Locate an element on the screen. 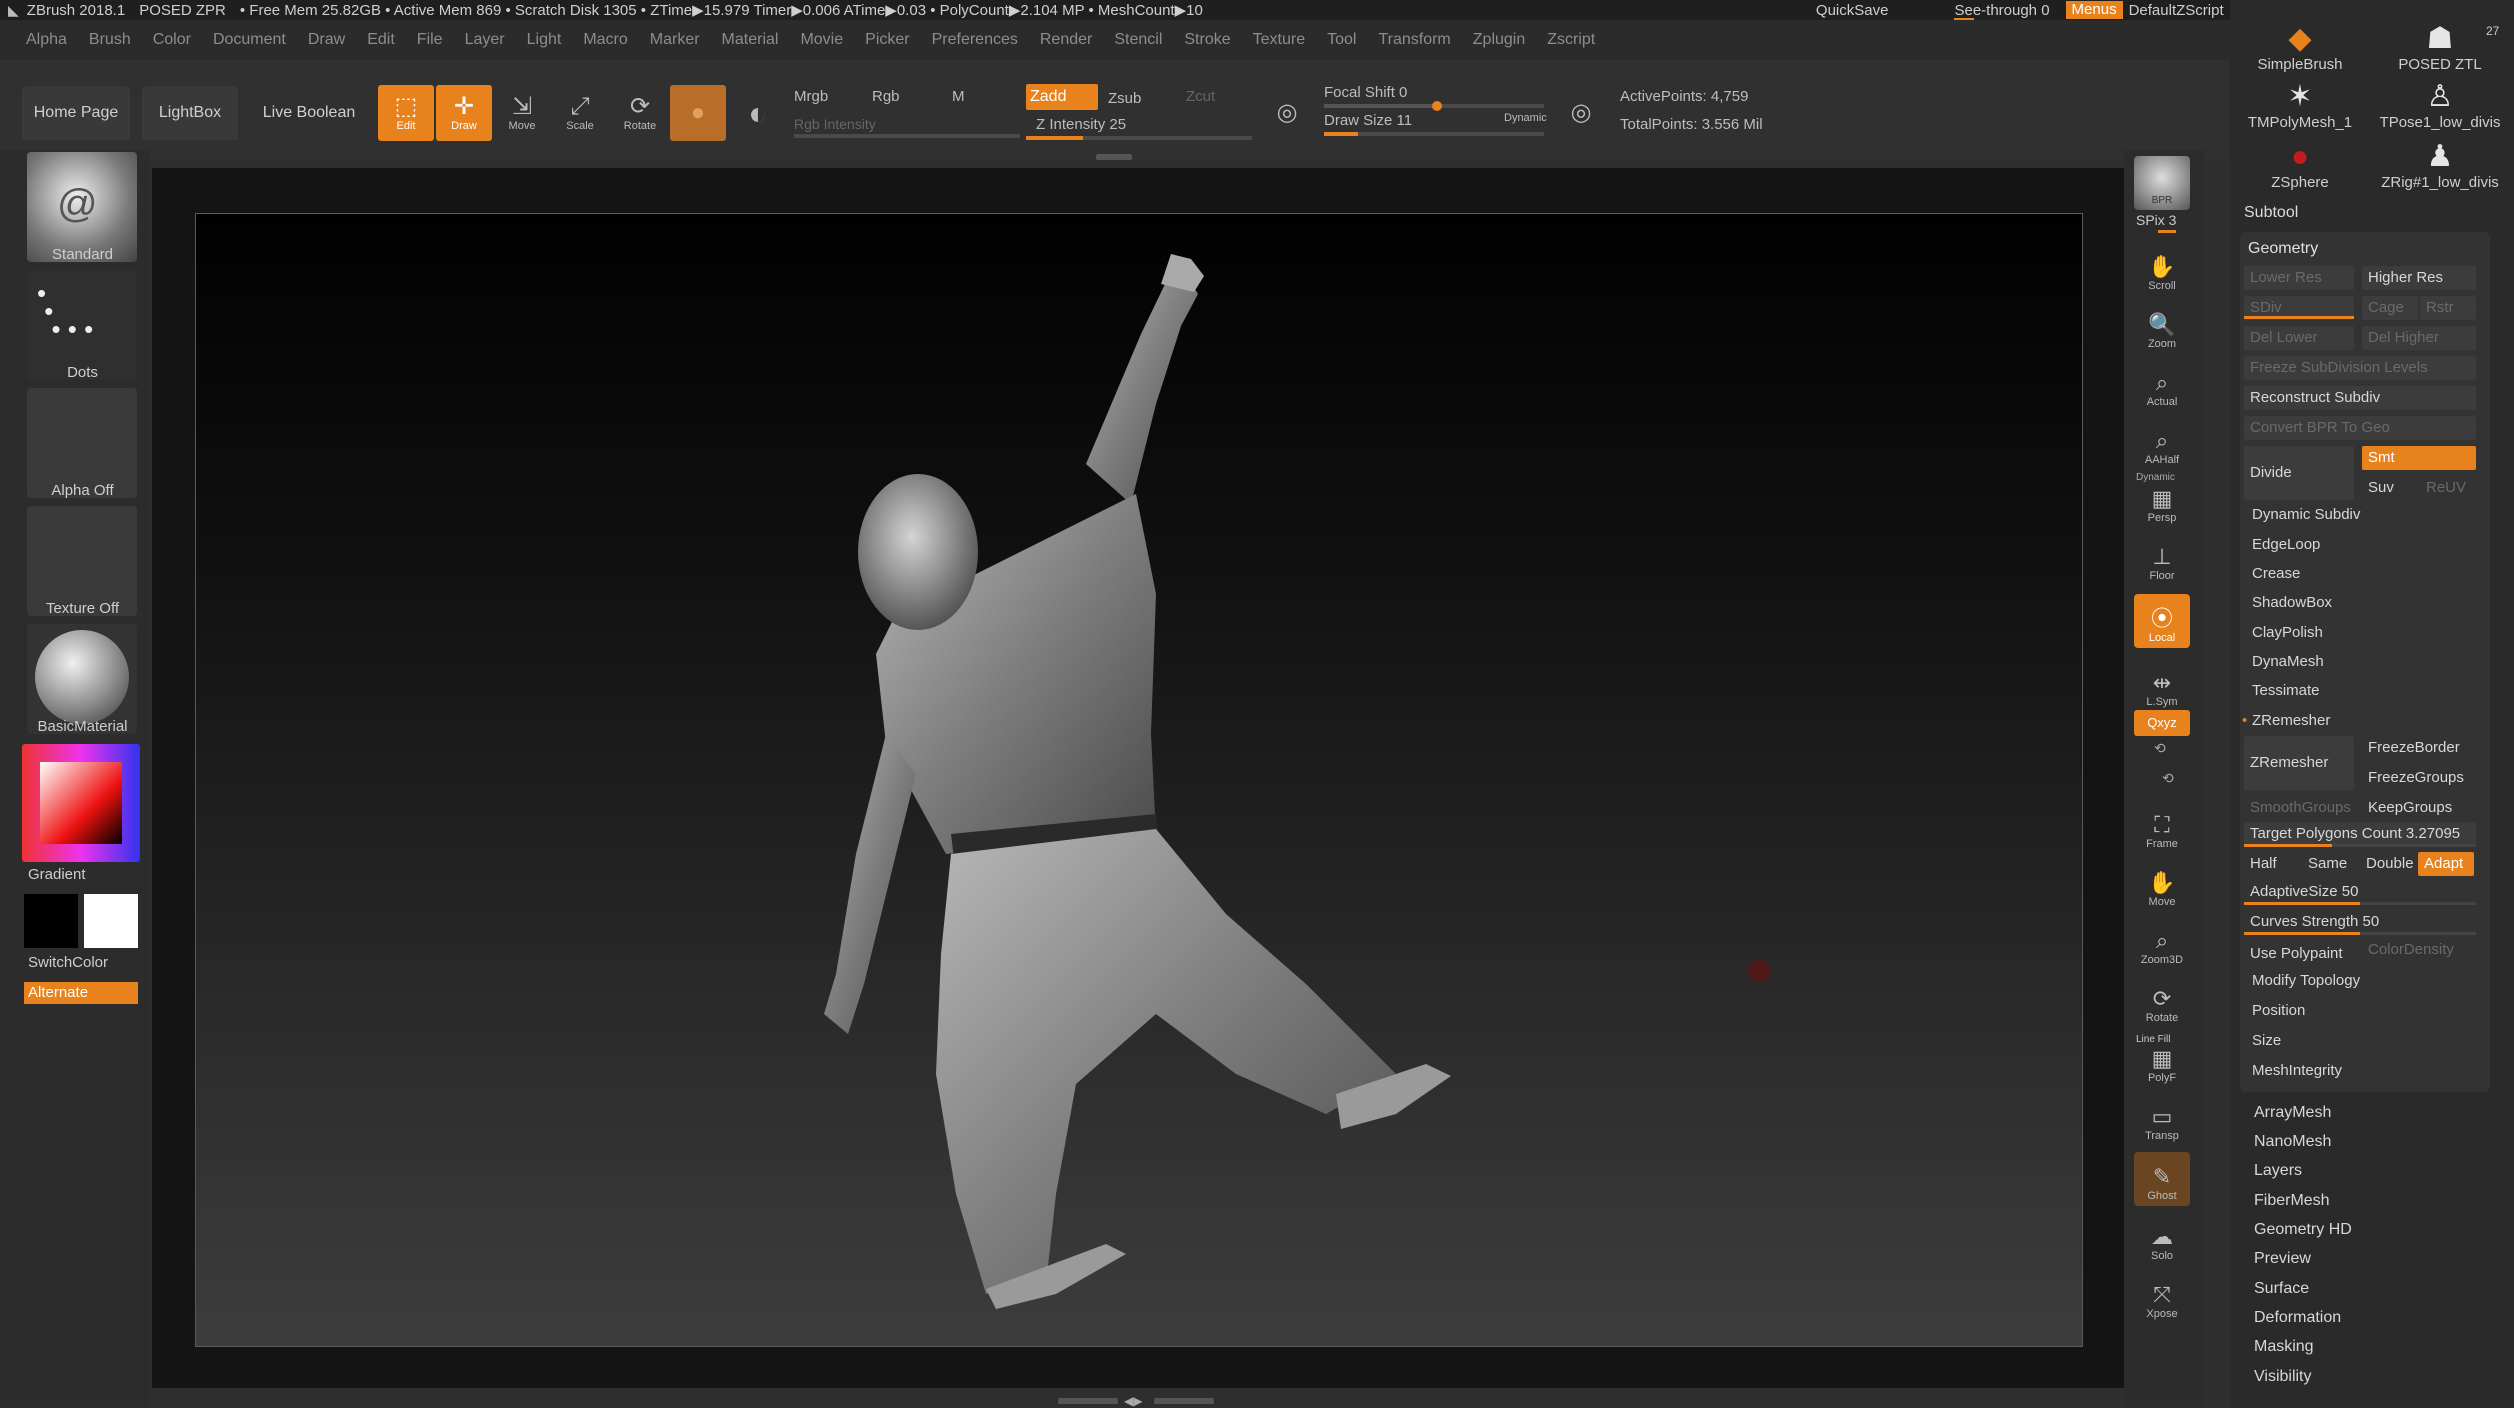 The height and width of the screenshot is (1408, 2514). persp-button: ▦ Persp is located at coordinates (2162, 501).